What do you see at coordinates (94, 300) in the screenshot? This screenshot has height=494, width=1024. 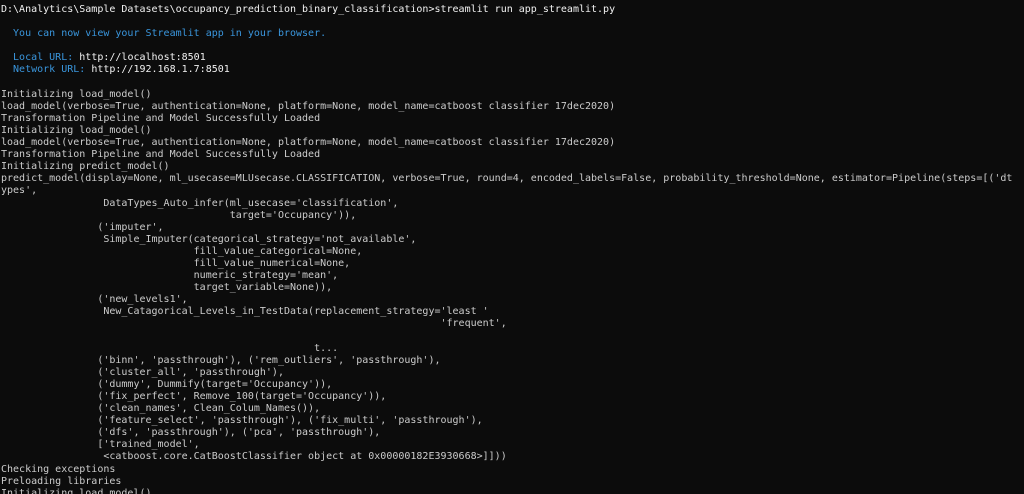 I see `log-line: ('new_levels1',` at bounding box center [94, 300].